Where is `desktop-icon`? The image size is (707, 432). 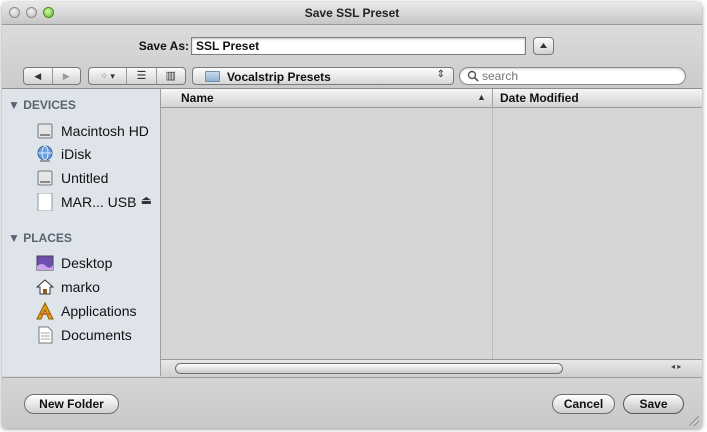 desktop-icon is located at coordinates (45, 263).